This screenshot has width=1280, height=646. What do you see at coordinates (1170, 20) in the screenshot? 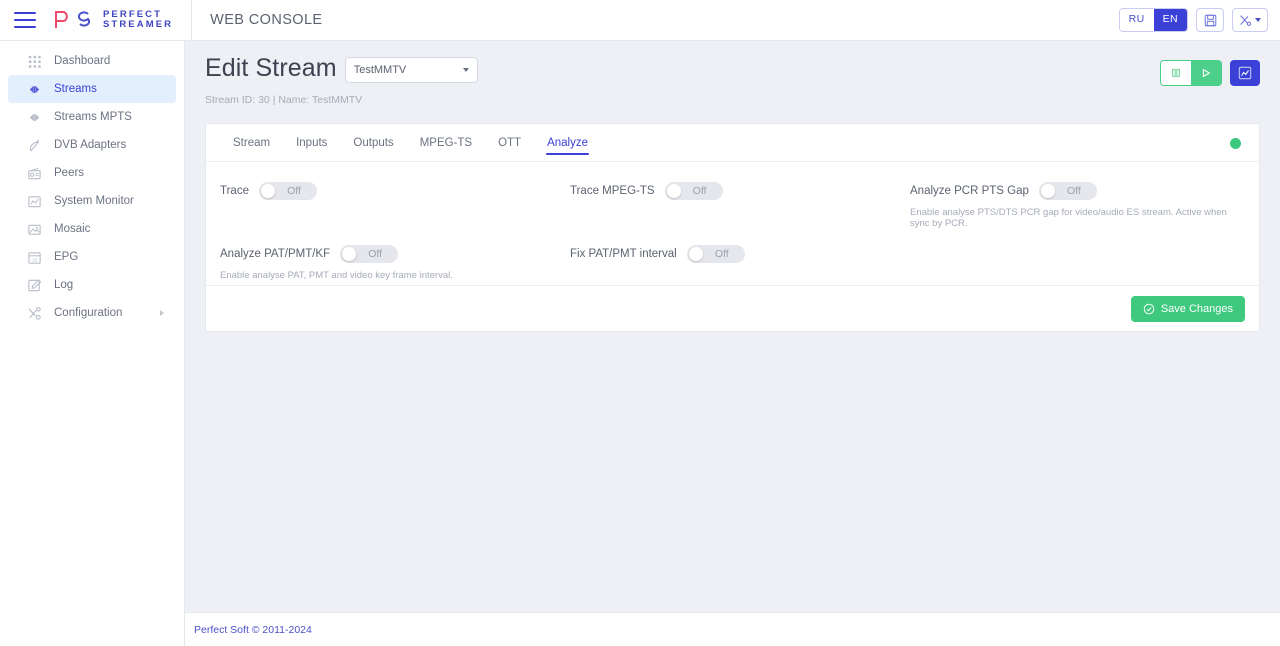
I see `lang-en-button: EN` at bounding box center [1170, 20].